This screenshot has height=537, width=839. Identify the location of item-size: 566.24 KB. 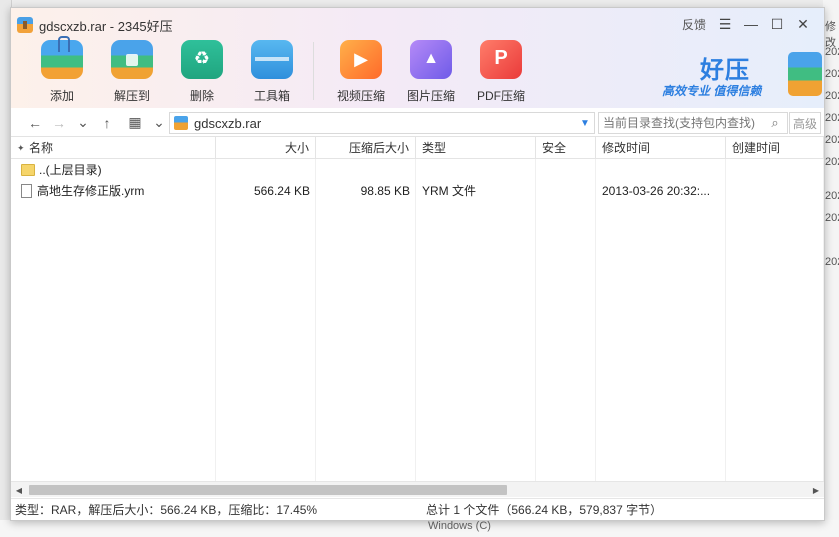
(281, 190).